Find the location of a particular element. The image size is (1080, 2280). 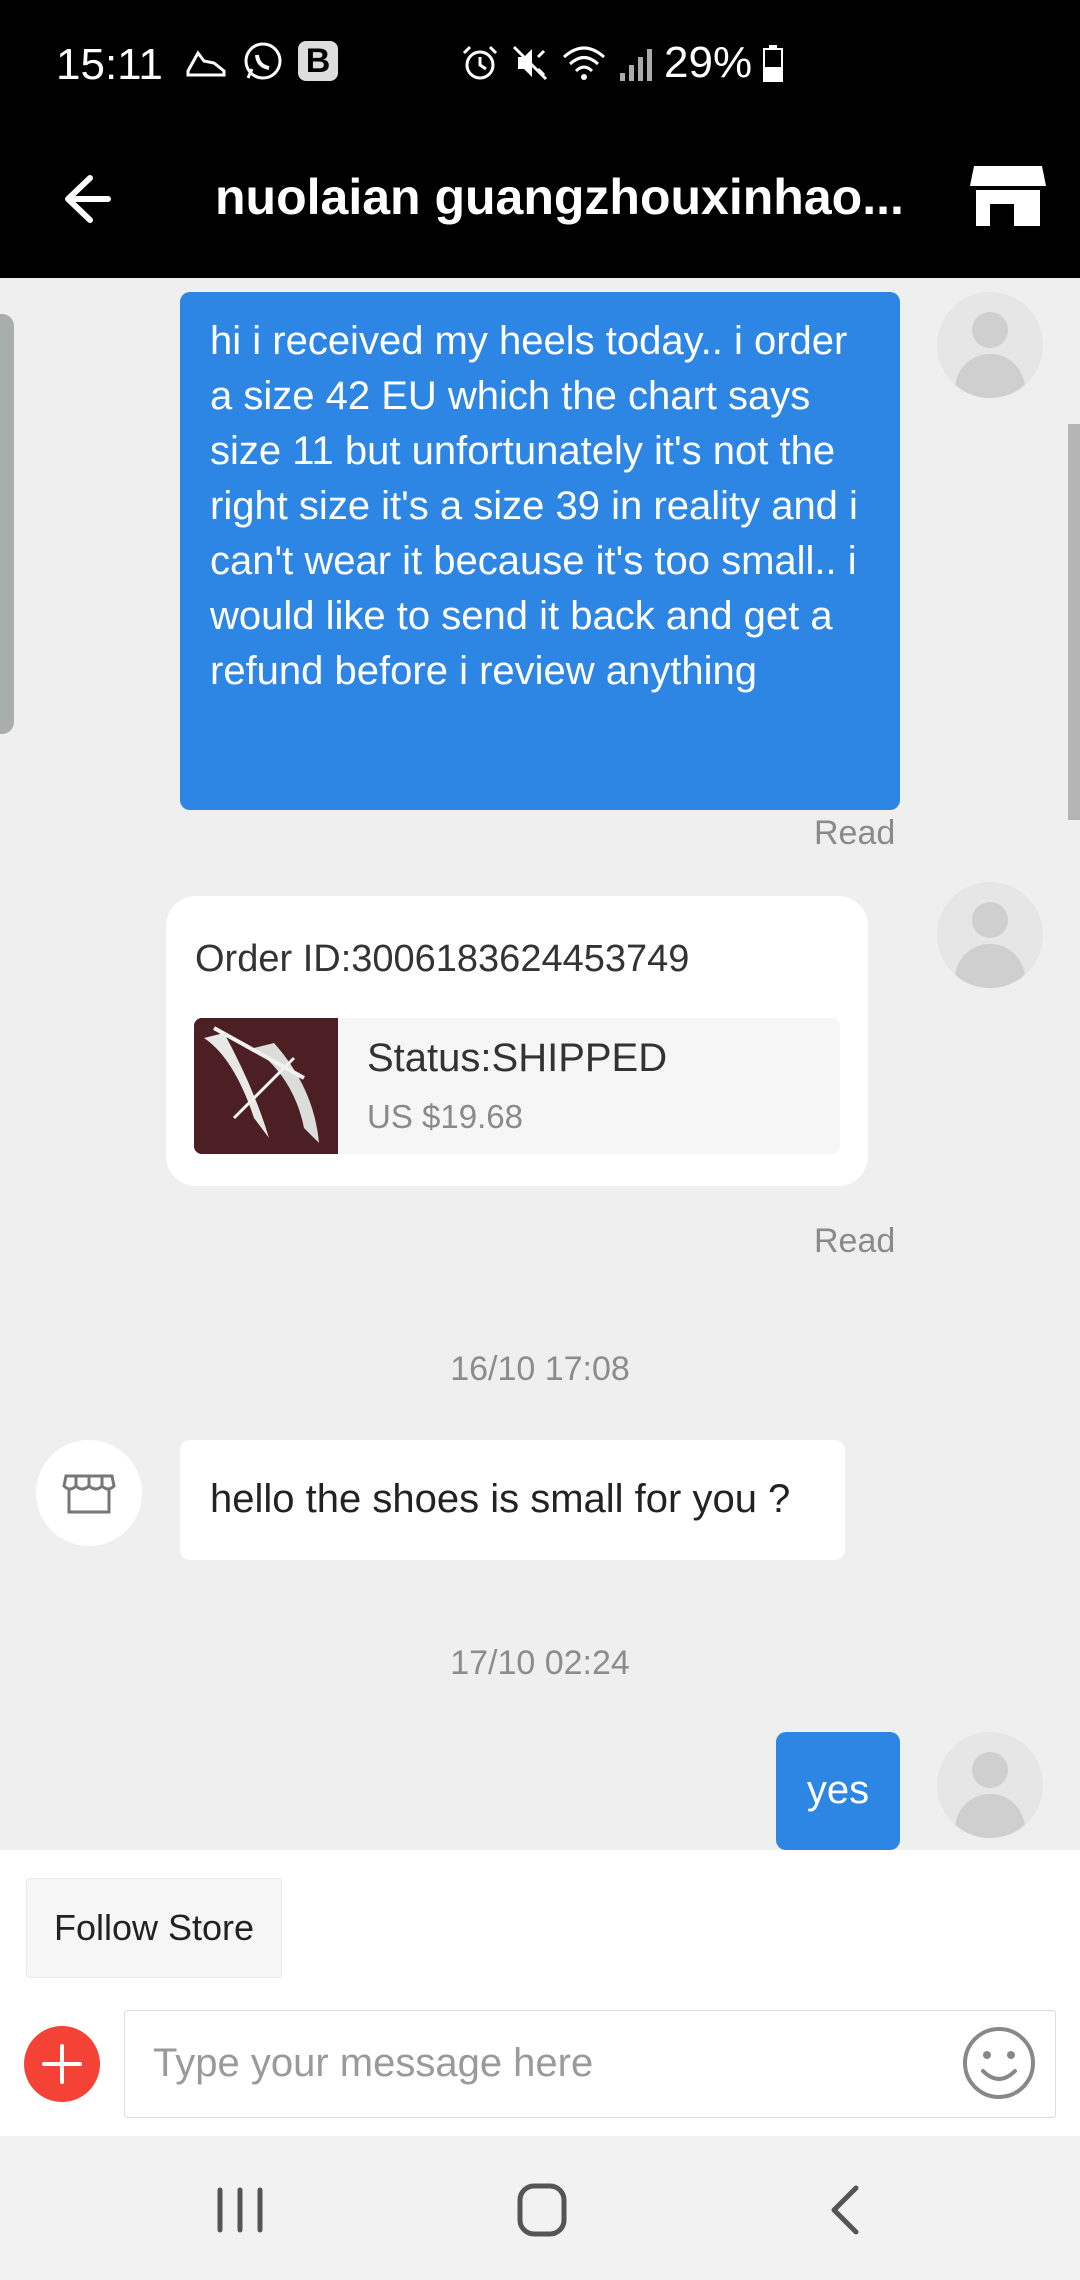

store-icon is located at coordinates (1008, 196).